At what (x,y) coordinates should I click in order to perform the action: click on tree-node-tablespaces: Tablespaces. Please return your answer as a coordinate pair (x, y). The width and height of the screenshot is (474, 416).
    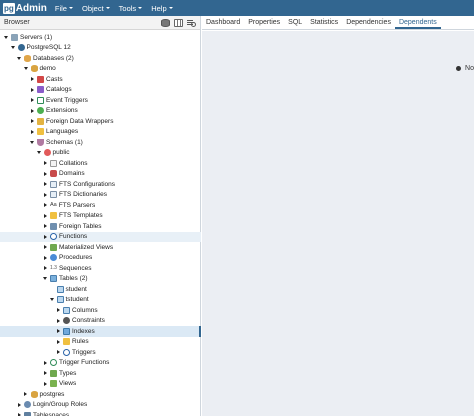
    Looking at the image, I should click on (100, 413).